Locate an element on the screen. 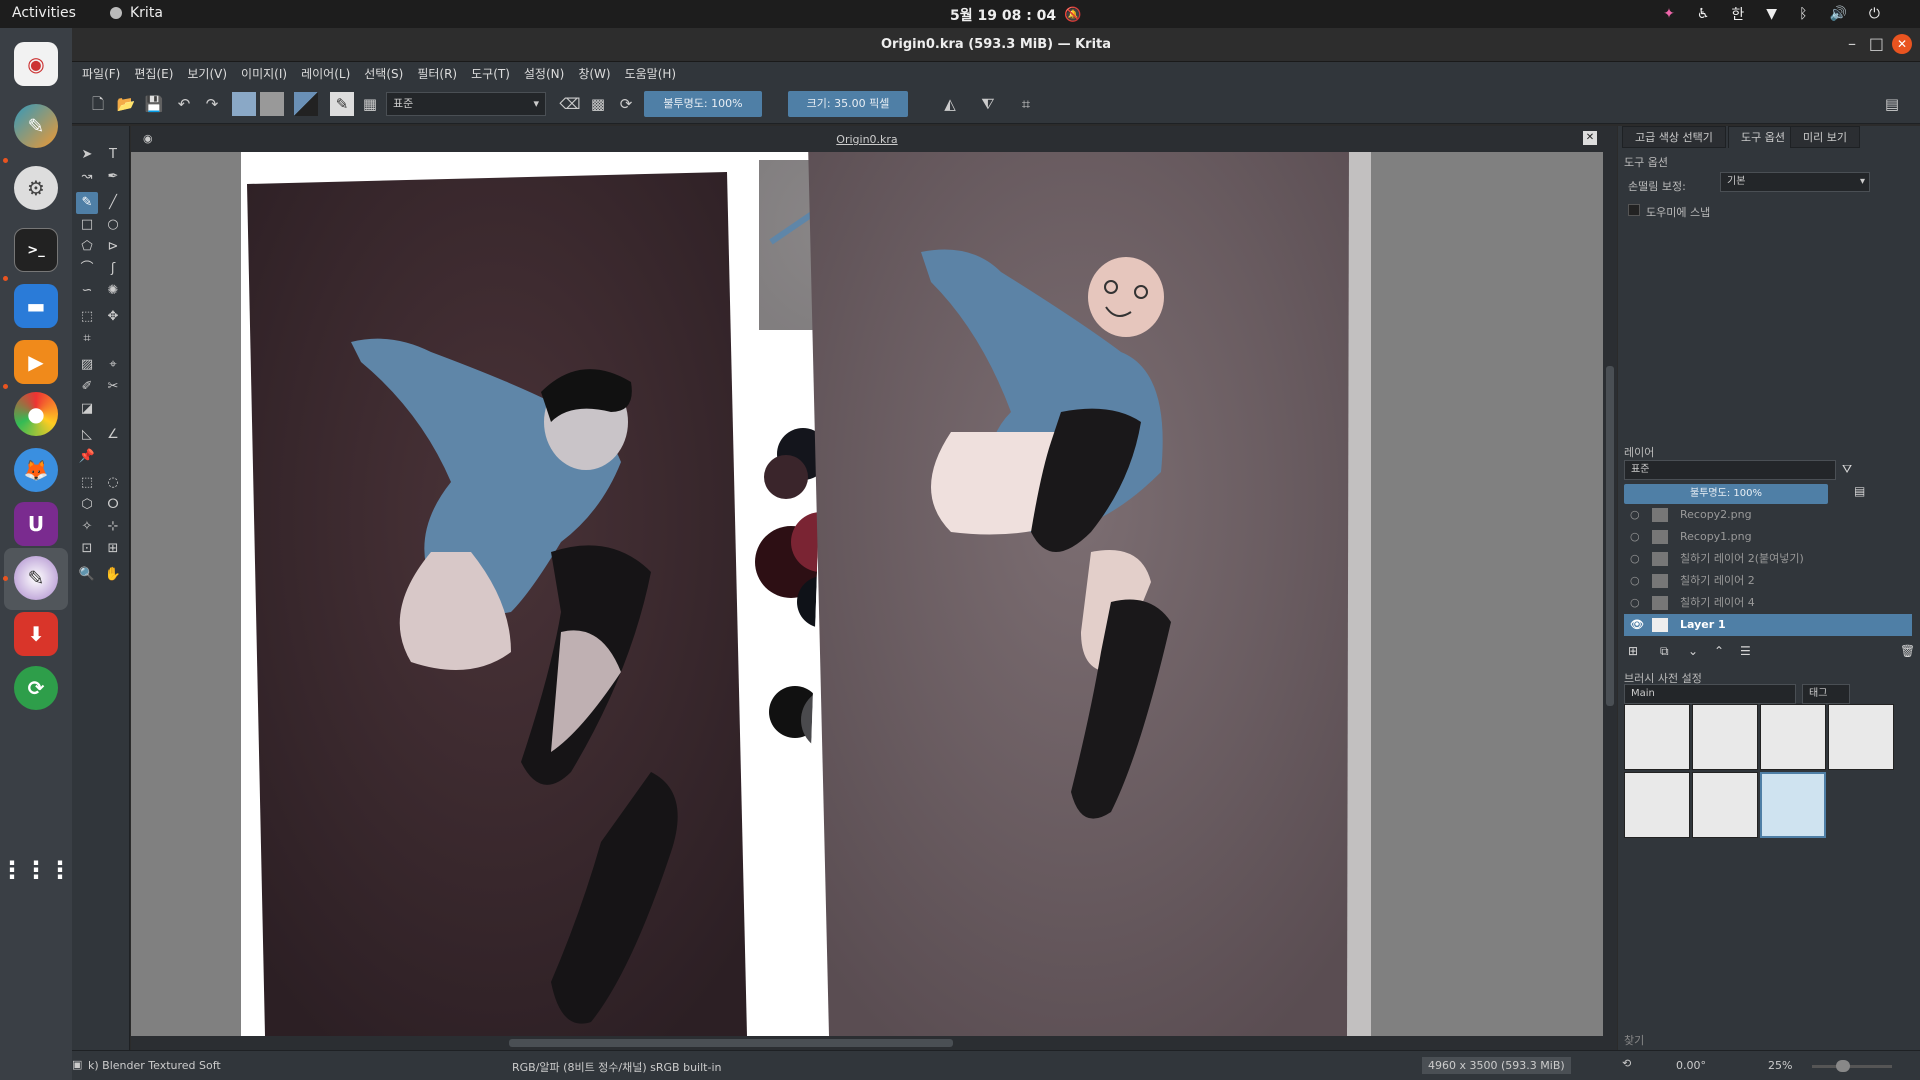 The width and height of the screenshot is (1920, 1080). rectangle-tool-icon: □ is located at coordinates (87, 225).